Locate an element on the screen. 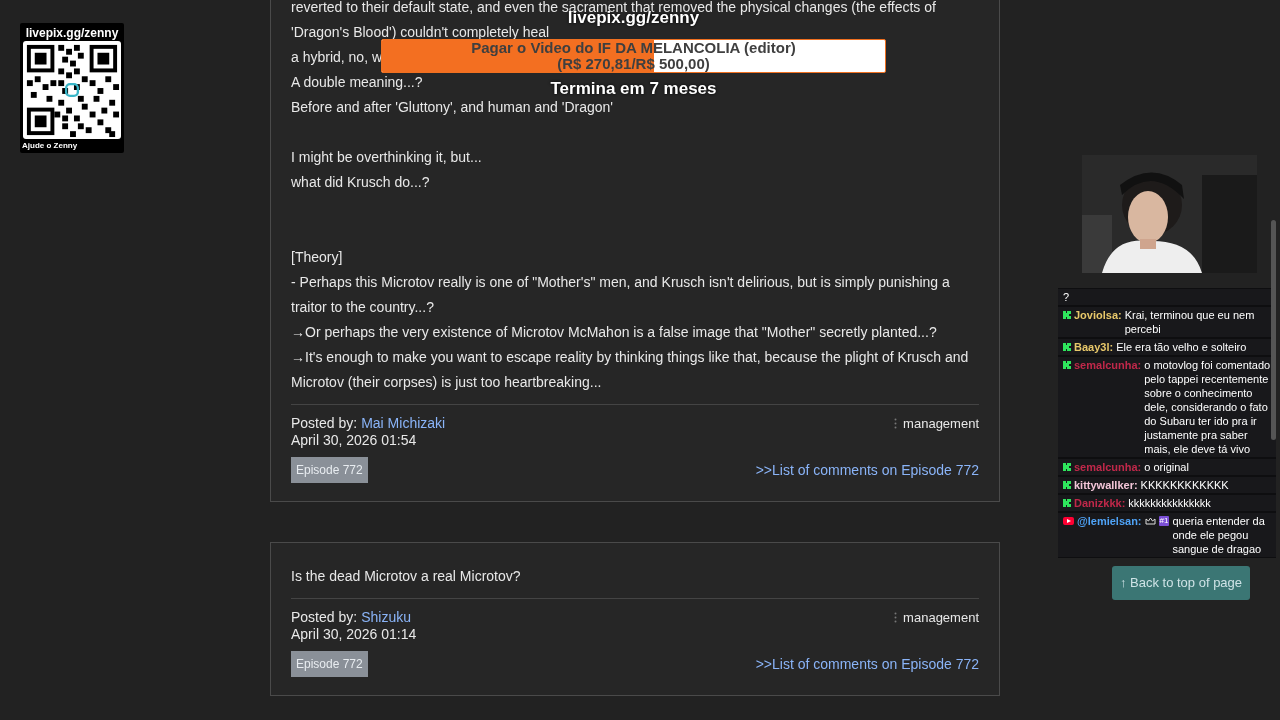  chat-username: Joviolsa: is located at coordinates (1098, 315).